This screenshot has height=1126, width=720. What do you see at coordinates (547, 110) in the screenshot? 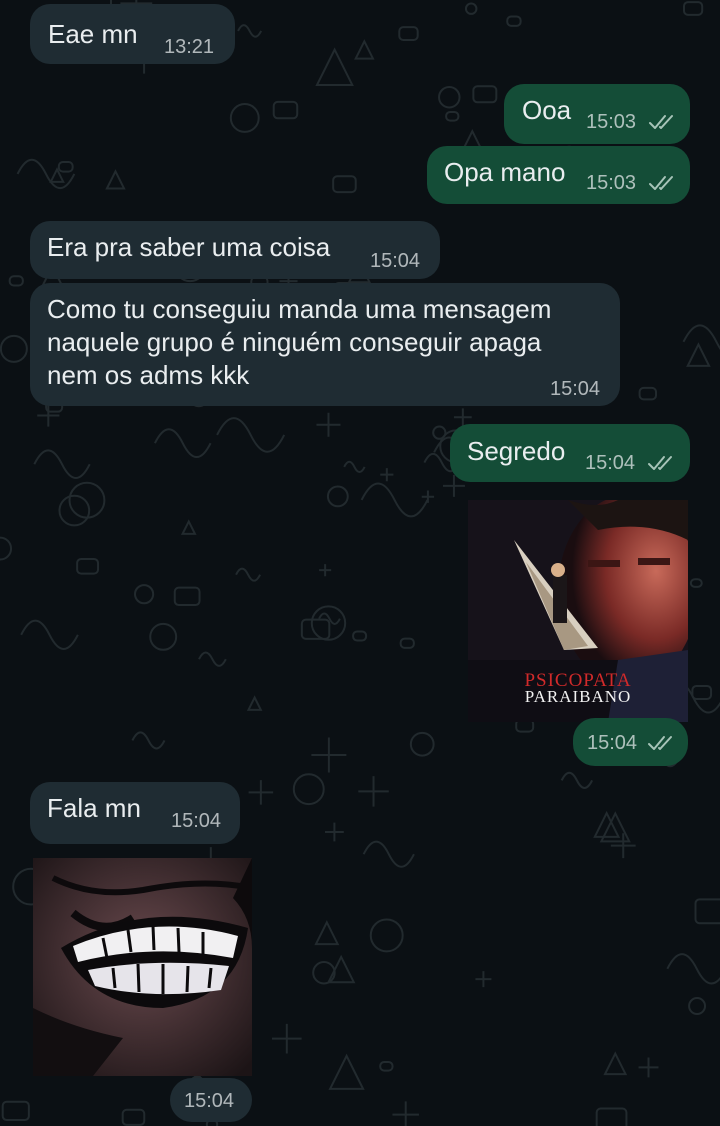
I see `message-text: Ooa` at bounding box center [547, 110].